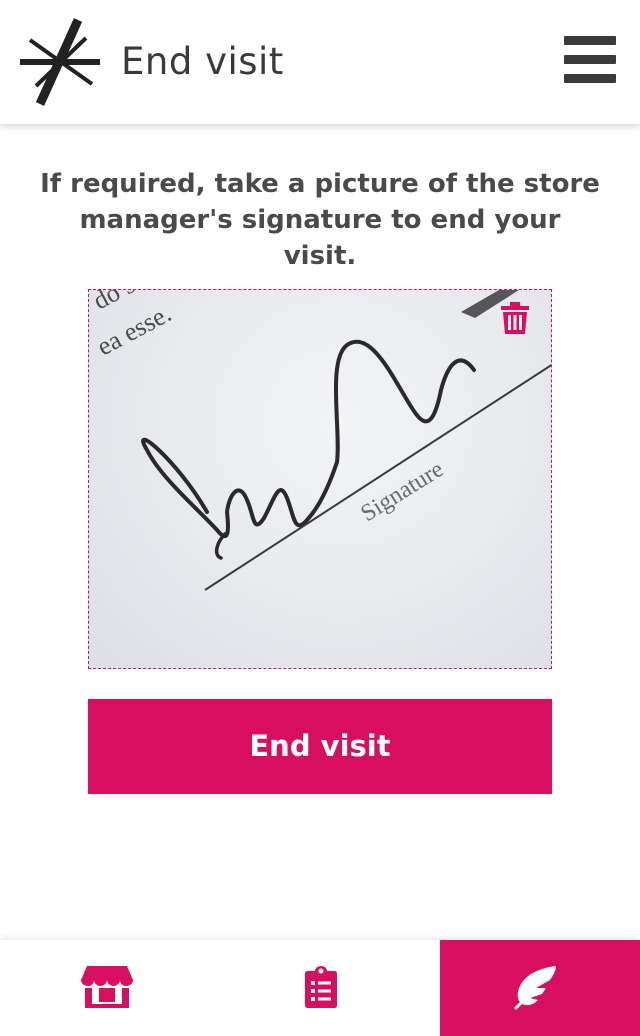 The image size is (640, 1036). What do you see at coordinates (114, 302) in the screenshot?
I see `paper-text-1: do s` at bounding box center [114, 302].